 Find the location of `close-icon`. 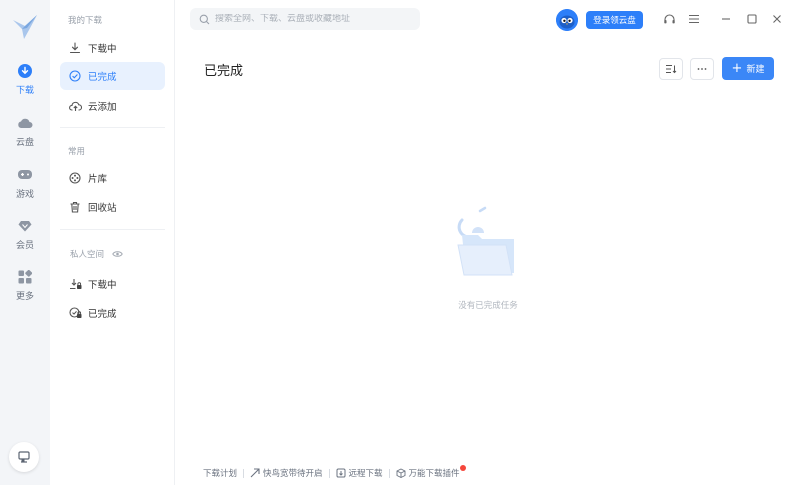

close-icon is located at coordinates (777, 19).